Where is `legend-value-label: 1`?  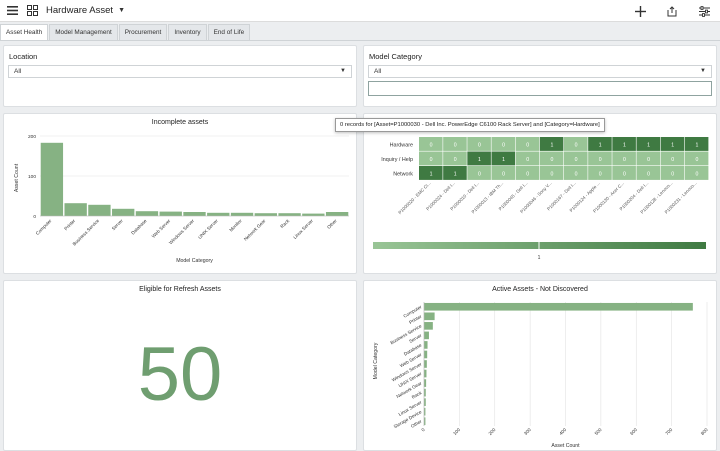 legend-value-label: 1 is located at coordinates (539, 258).